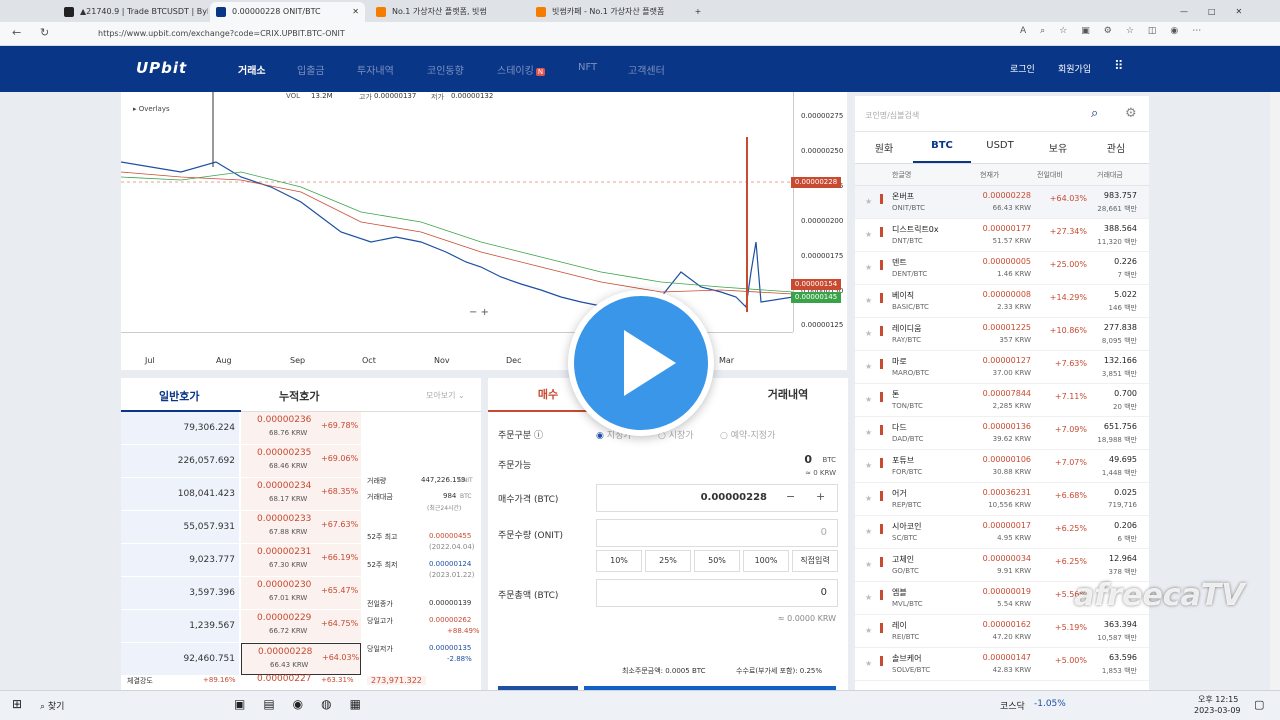 The height and width of the screenshot is (720, 1280). What do you see at coordinates (668, 561) in the screenshot?
I see `pct-25-button: 25%` at bounding box center [668, 561].